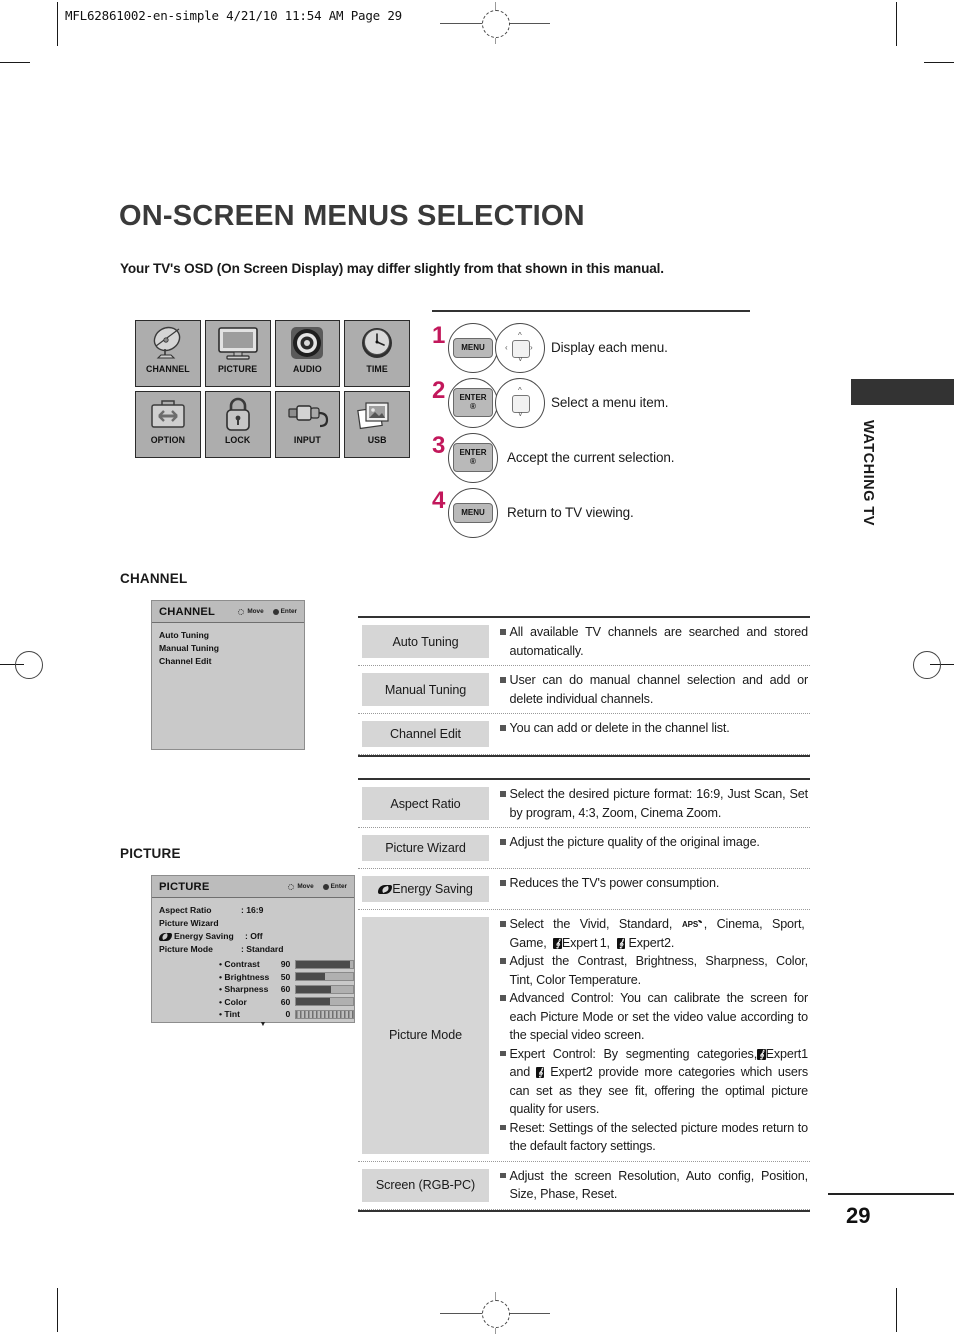 Image resolution: width=954 pixels, height=1335 pixels. Describe the element at coordinates (334, 886) in the screenshot. I see `osd-hint-enter: Enter` at that location.